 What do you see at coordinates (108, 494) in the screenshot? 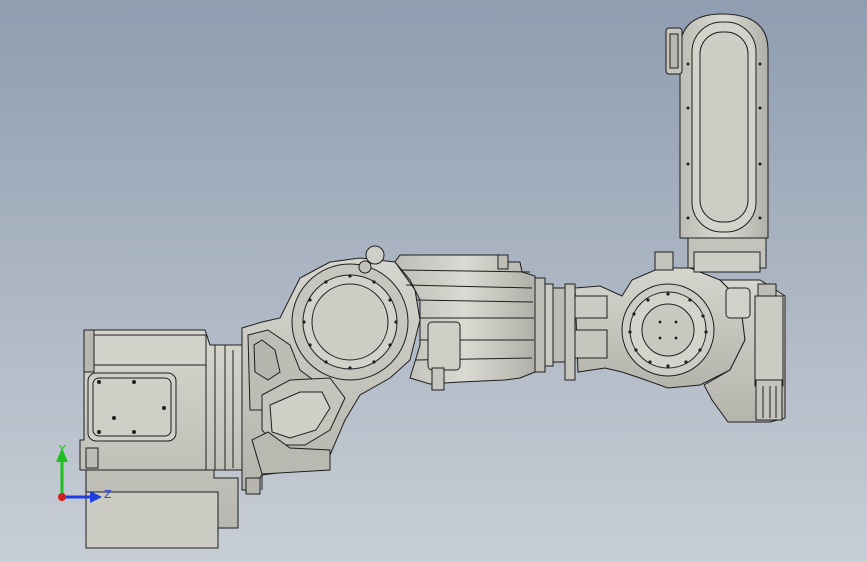
I see `triad-z-label: Z` at bounding box center [108, 494].